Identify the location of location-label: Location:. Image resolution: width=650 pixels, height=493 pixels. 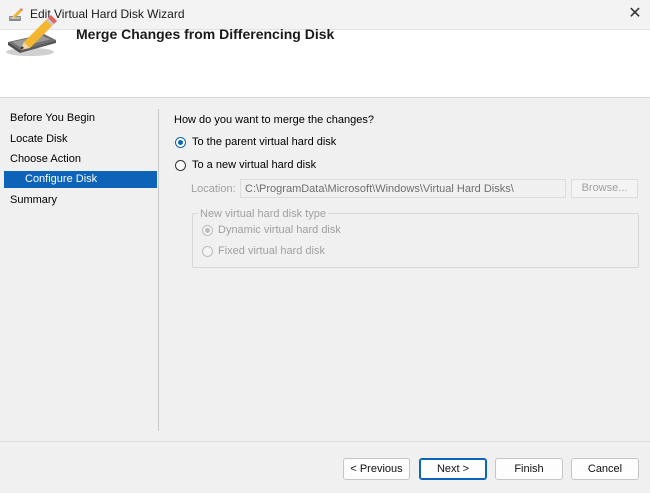
(213, 189).